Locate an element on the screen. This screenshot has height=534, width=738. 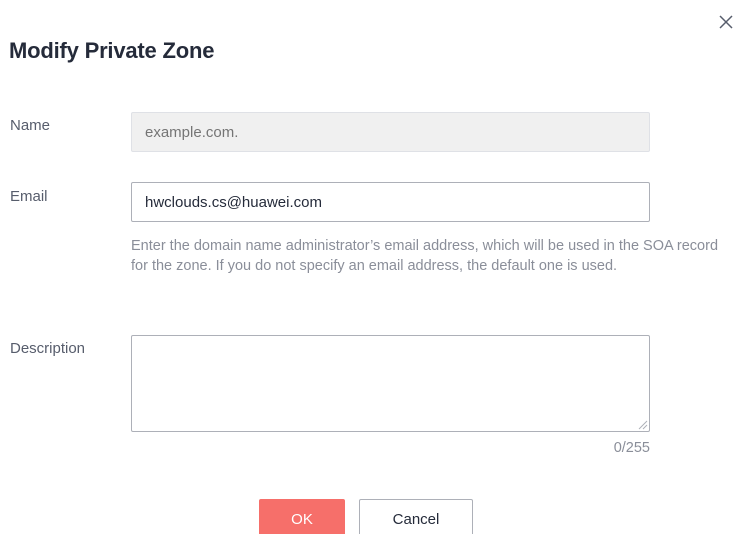
ok-button: OK is located at coordinates (302, 516).